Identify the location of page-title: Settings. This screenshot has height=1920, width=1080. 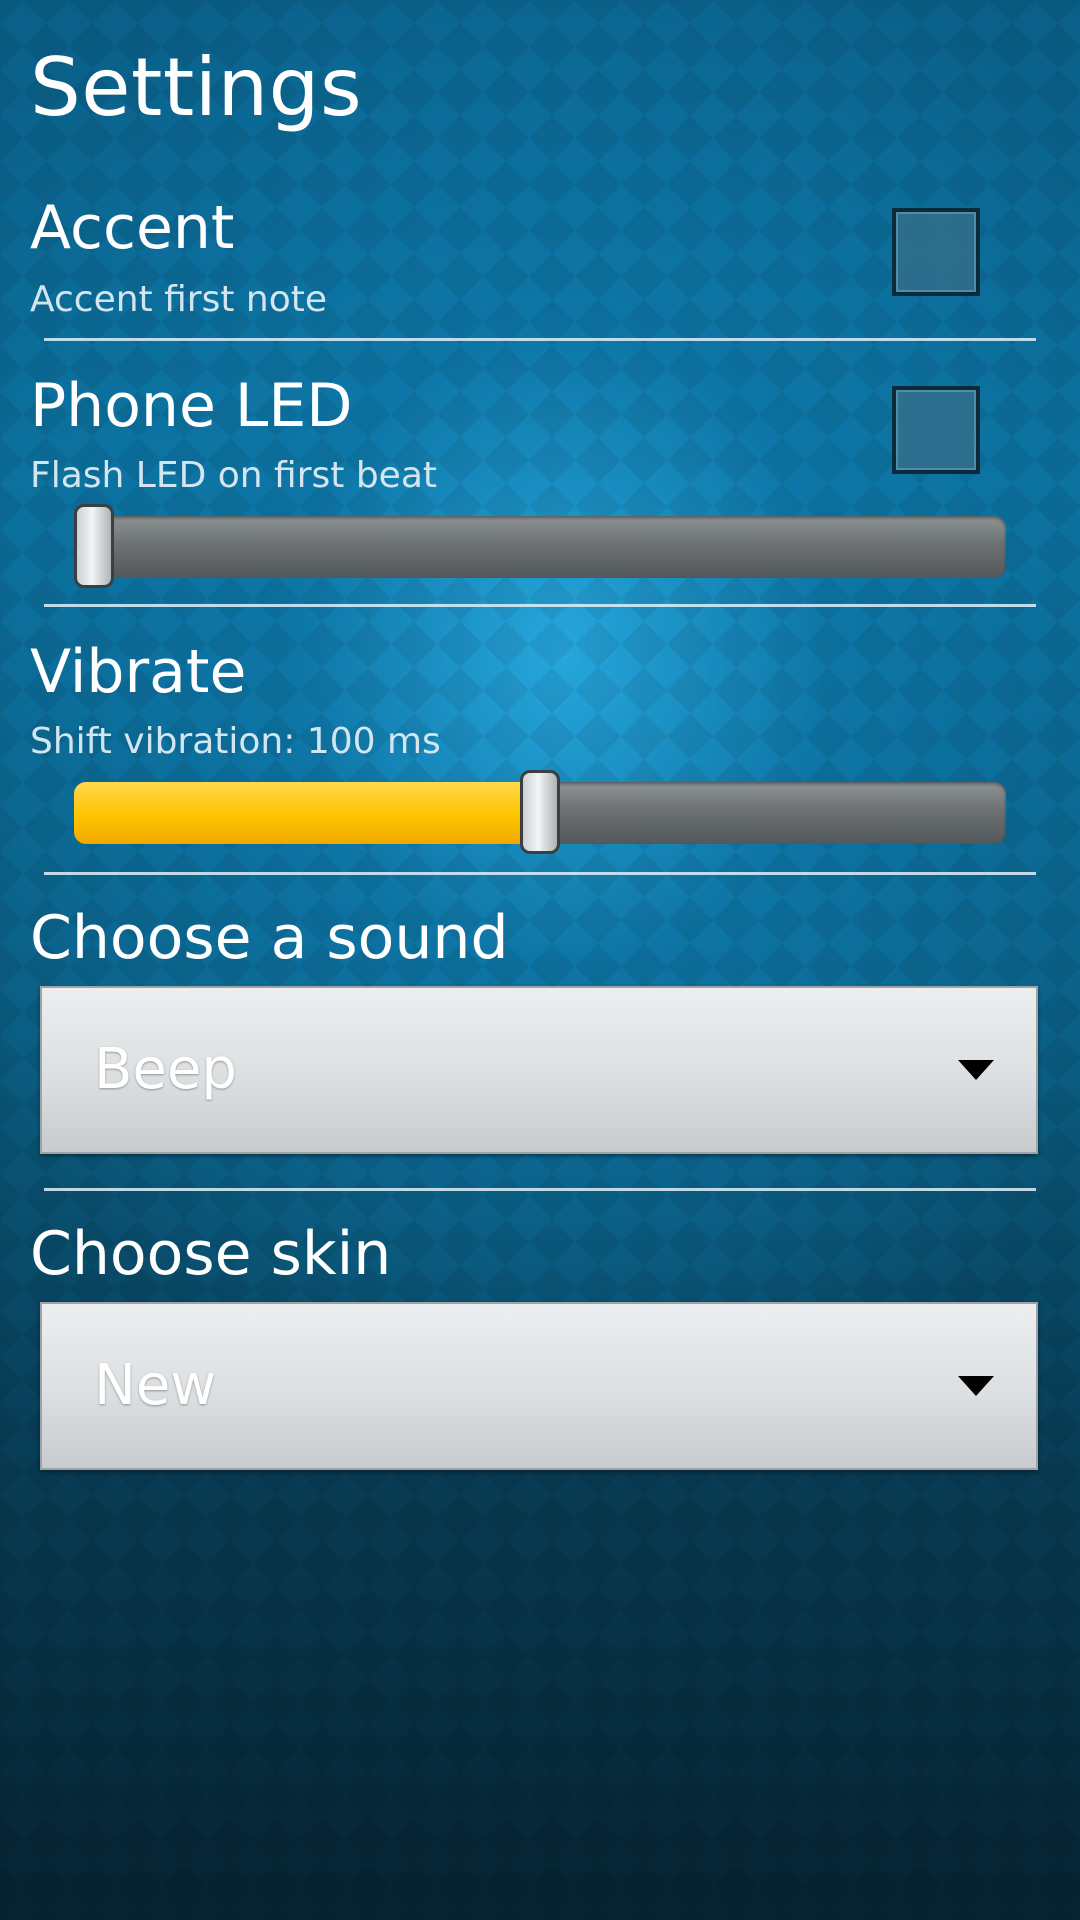
(196, 87).